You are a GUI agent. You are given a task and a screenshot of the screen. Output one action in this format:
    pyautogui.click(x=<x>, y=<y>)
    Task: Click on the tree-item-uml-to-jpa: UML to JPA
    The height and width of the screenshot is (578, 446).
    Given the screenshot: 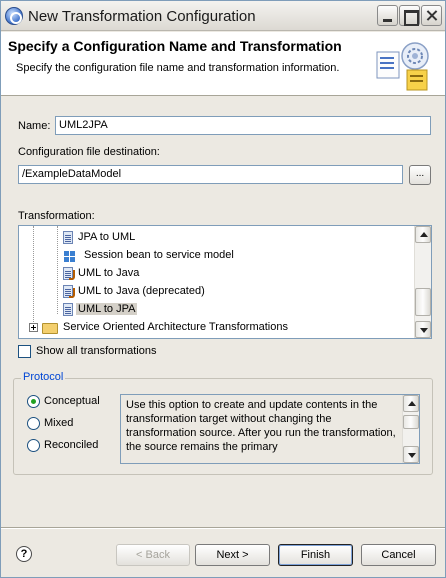 What is the action you would take?
    pyautogui.click(x=100, y=309)
    